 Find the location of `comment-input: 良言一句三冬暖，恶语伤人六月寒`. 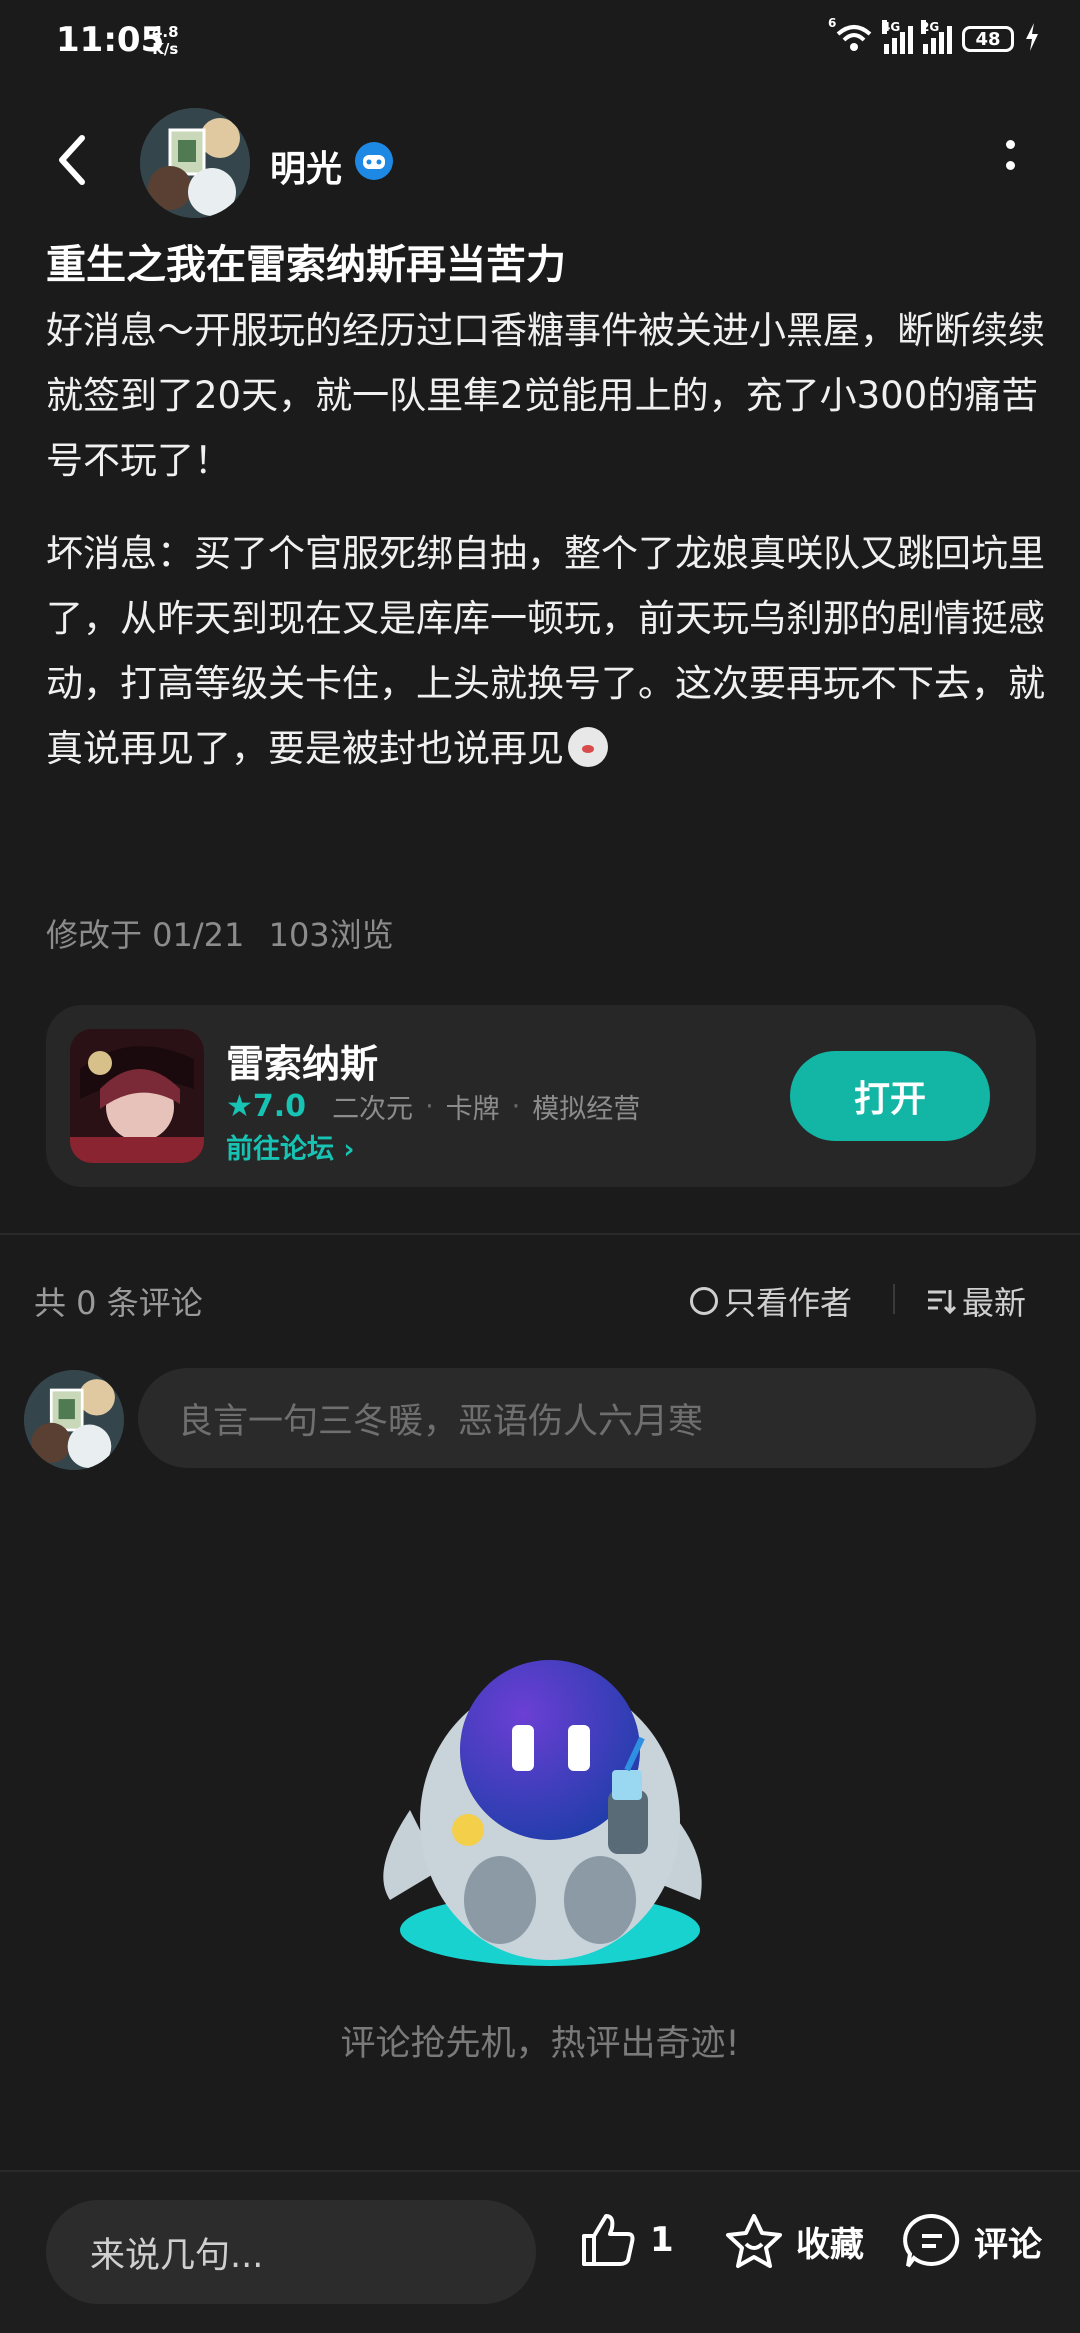

comment-input: 良言一句三冬暖，恶语伤人六月寒 is located at coordinates (587, 1418).